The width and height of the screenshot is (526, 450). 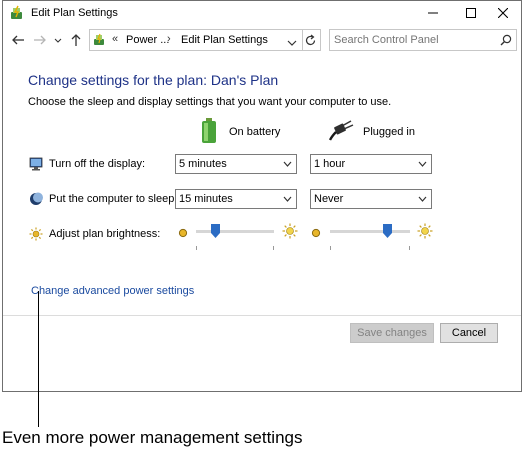 I want to click on recent-locations-button, so click(x=58, y=40).